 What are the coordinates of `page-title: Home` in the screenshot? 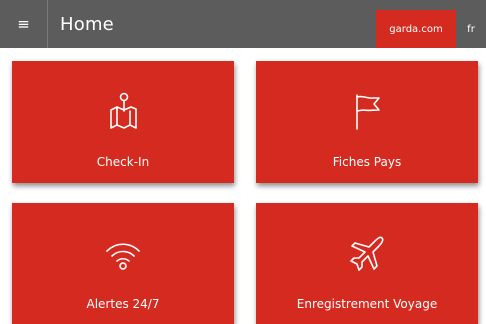 It's located at (87, 24).